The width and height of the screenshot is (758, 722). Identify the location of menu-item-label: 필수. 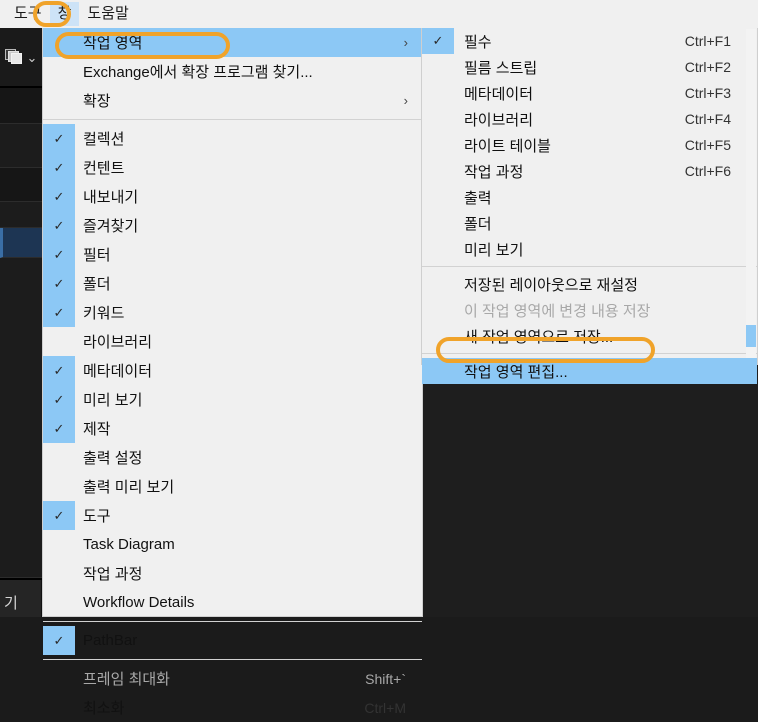
(478, 42).